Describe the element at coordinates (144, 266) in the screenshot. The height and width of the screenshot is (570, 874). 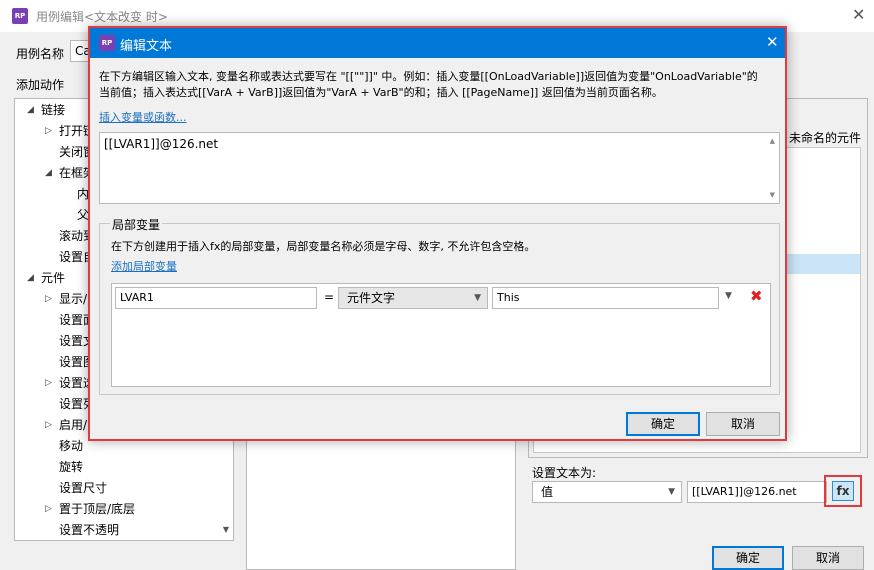
I see `add-local-variable-link: 添加局部变量` at that location.